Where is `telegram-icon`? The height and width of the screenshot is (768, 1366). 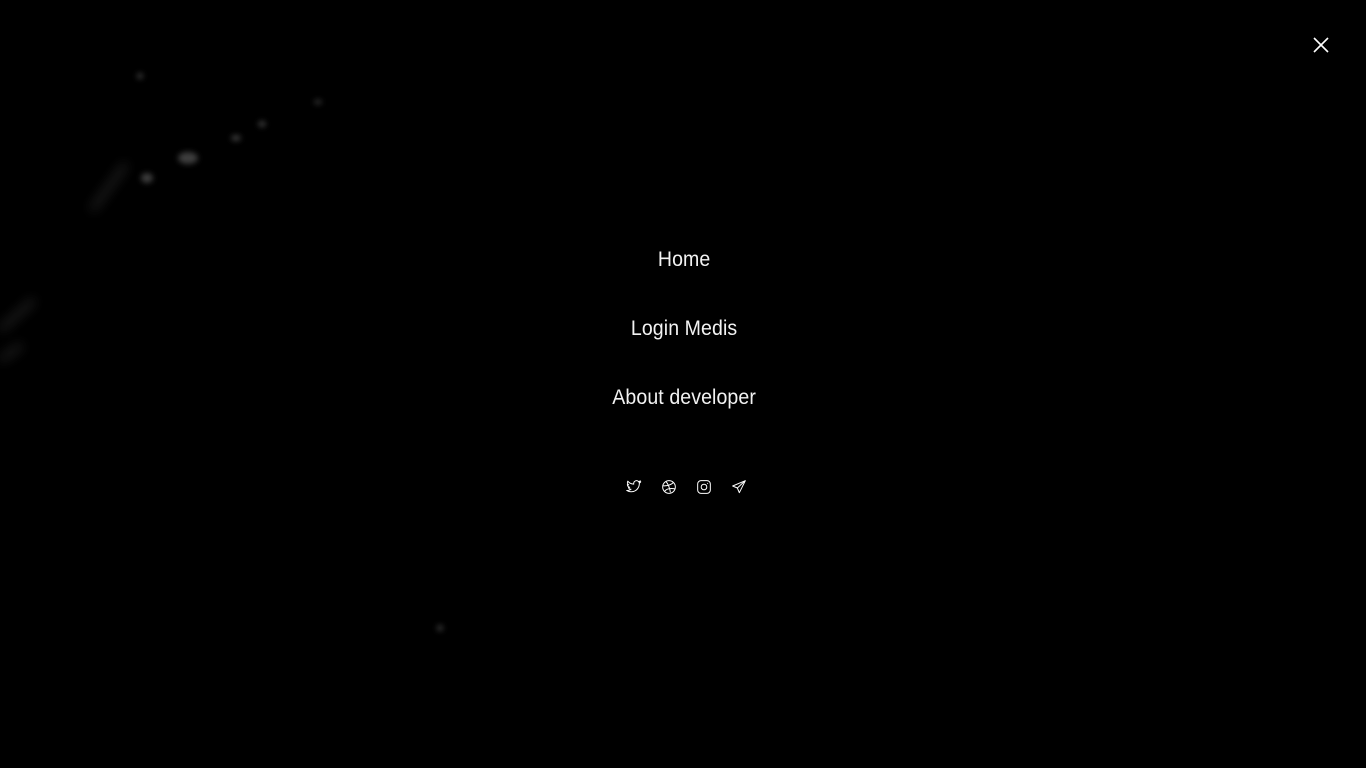 telegram-icon is located at coordinates (739, 487).